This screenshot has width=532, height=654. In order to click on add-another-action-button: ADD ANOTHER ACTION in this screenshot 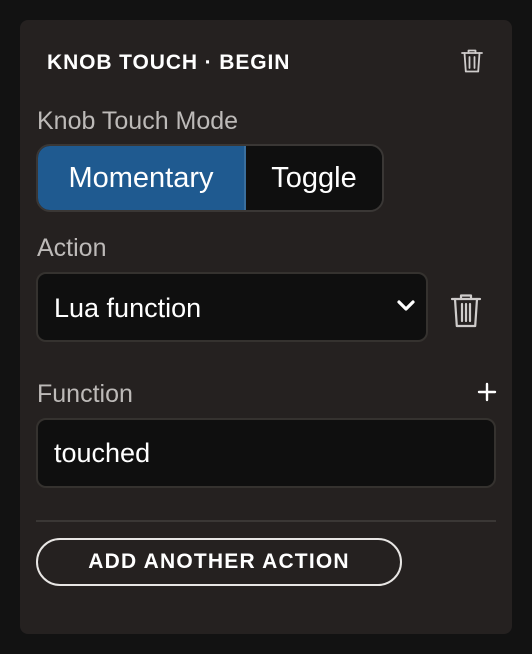, I will do `click(219, 562)`.